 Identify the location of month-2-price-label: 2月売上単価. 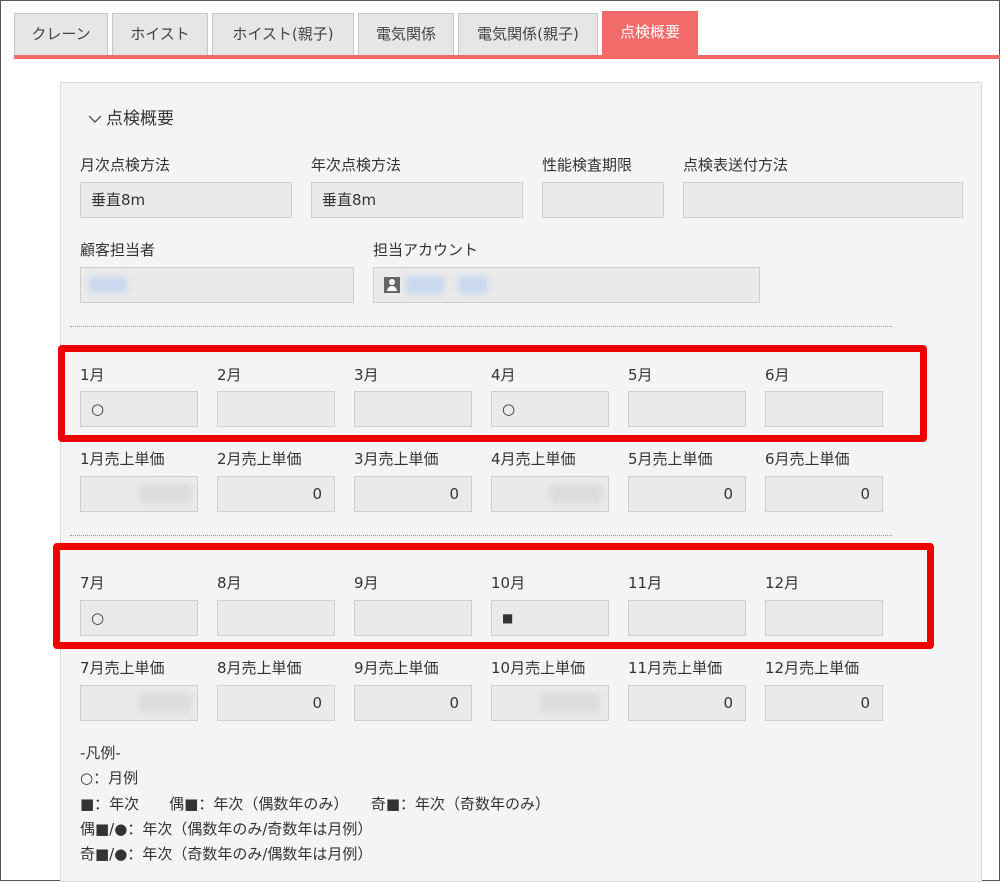
(259, 459).